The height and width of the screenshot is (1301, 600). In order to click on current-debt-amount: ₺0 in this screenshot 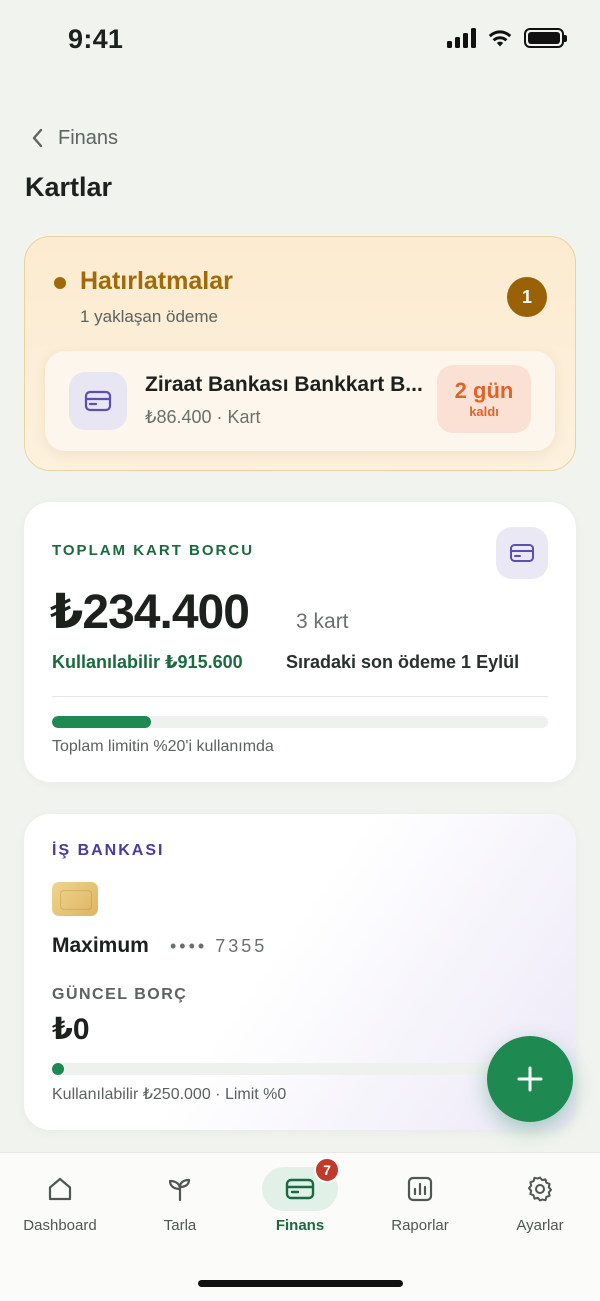, I will do `click(71, 1029)`.